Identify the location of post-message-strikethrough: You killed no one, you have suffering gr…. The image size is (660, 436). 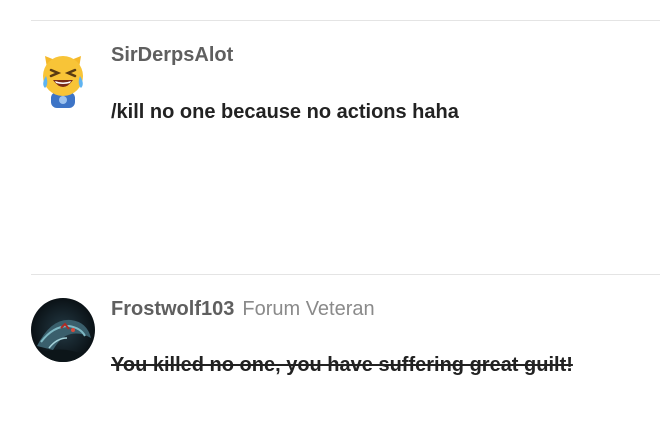
(342, 365).